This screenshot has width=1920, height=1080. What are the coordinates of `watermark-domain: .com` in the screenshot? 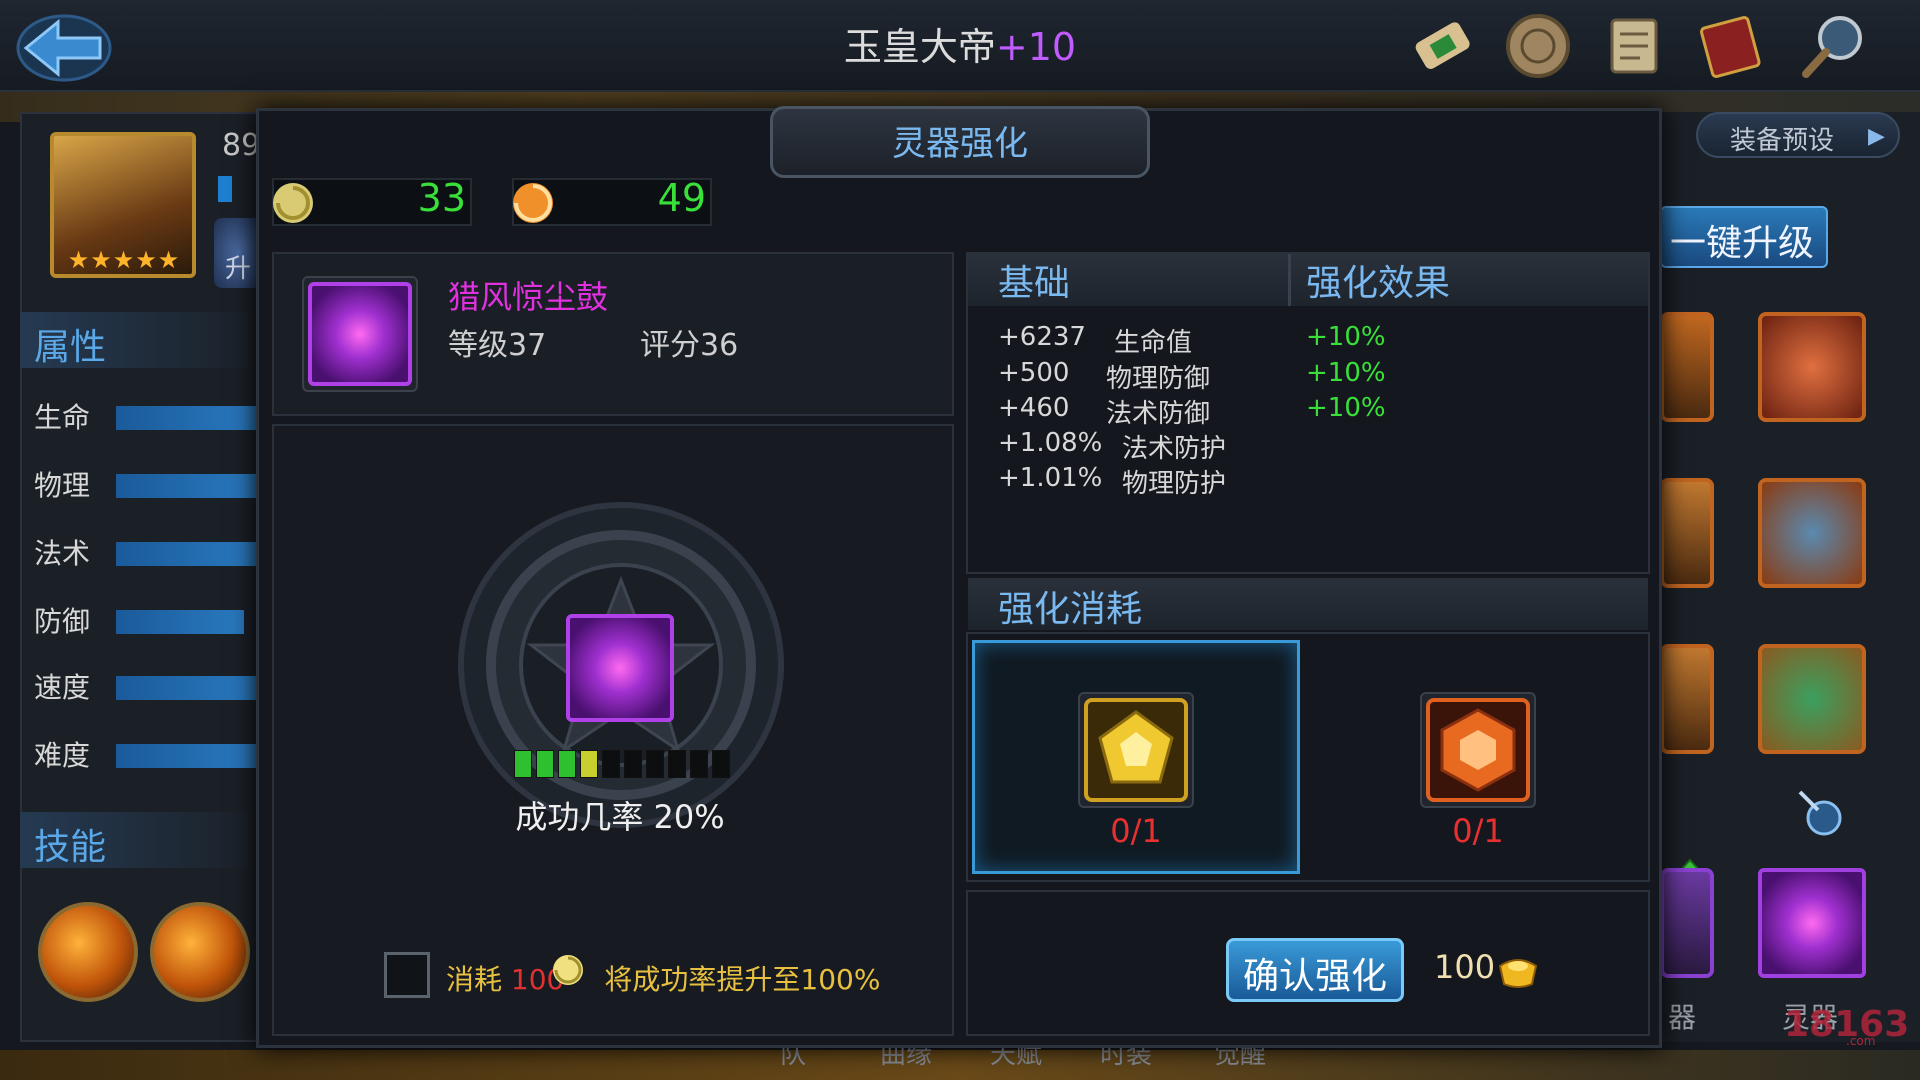 It's located at (1861, 1041).